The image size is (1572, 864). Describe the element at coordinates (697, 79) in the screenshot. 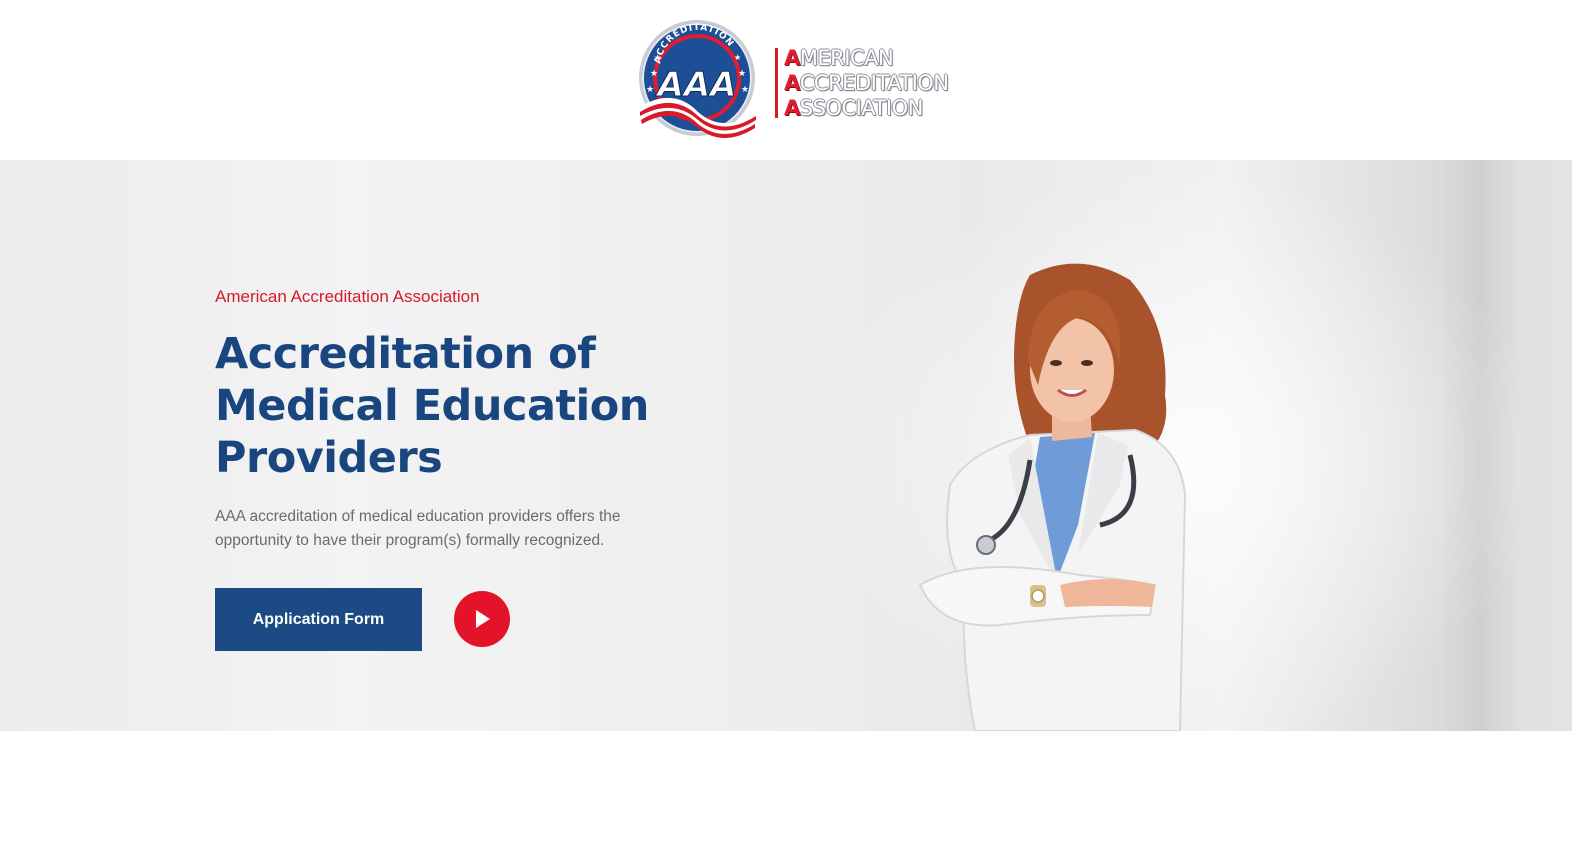

I see `accreditation-seal-icon: ACCREDITATION AAA ★ ★ ★ ★ ★ ★` at that location.